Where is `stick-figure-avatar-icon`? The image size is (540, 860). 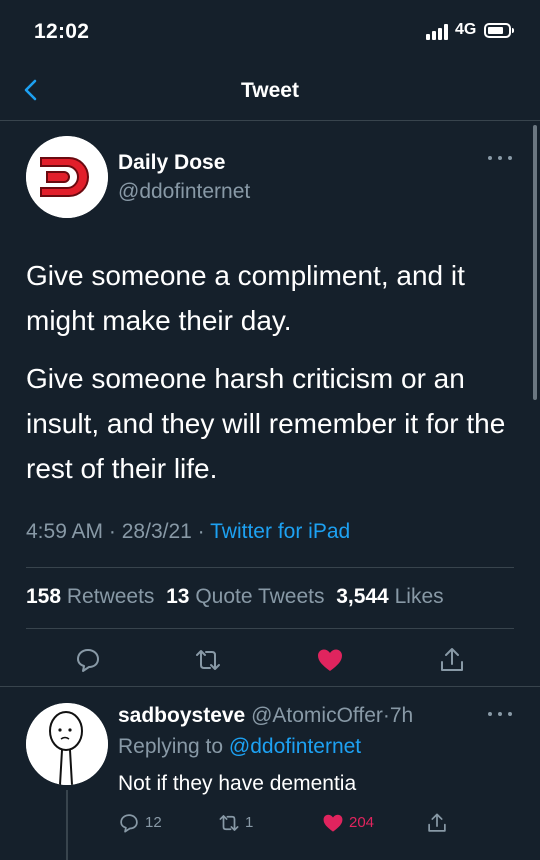
stick-figure-avatar-icon is located at coordinates (67, 744).